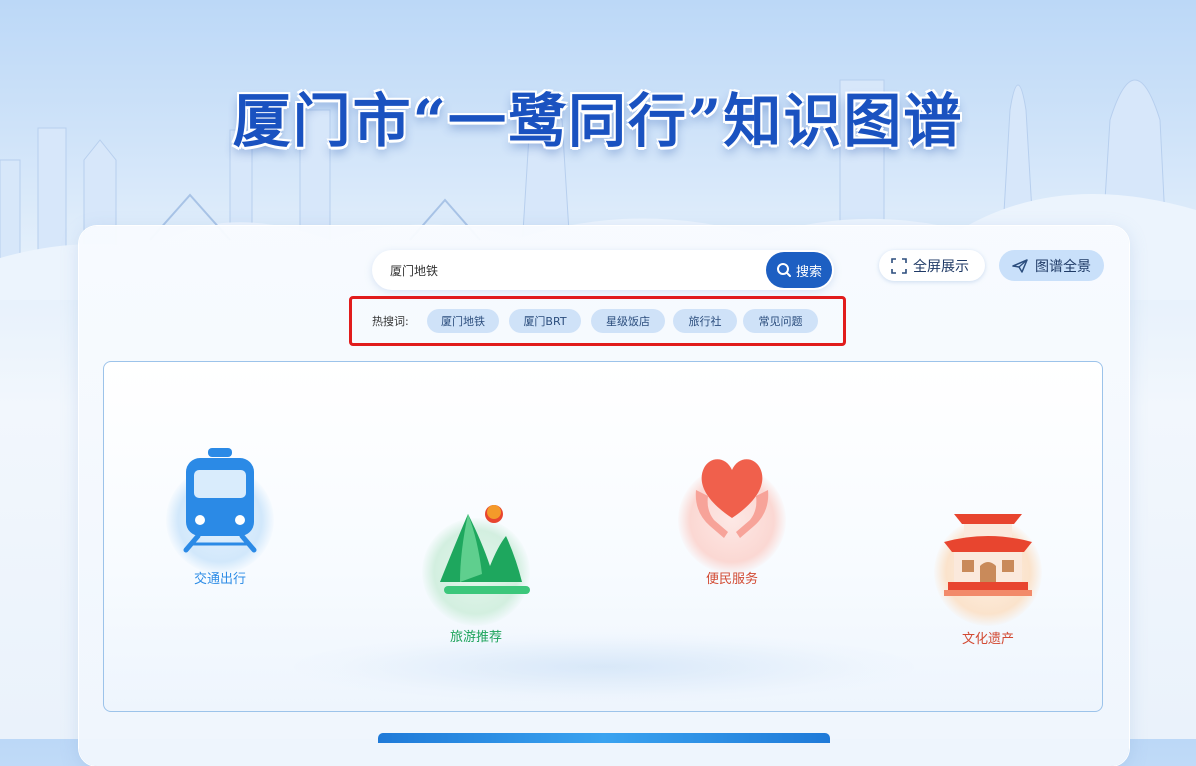 This screenshot has width=1196, height=766. Describe the element at coordinates (941, 266) in the screenshot. I see `fullscreen-button-label: 全屏展示` at that location.